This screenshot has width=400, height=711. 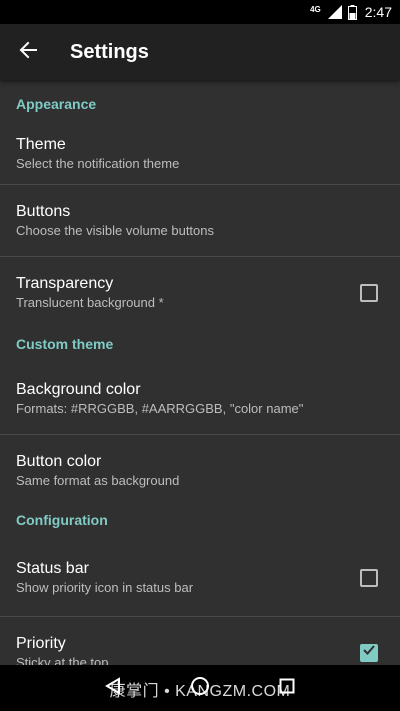 I want to click on pref-summary: Translucent background *, so click(x=90, y=302).